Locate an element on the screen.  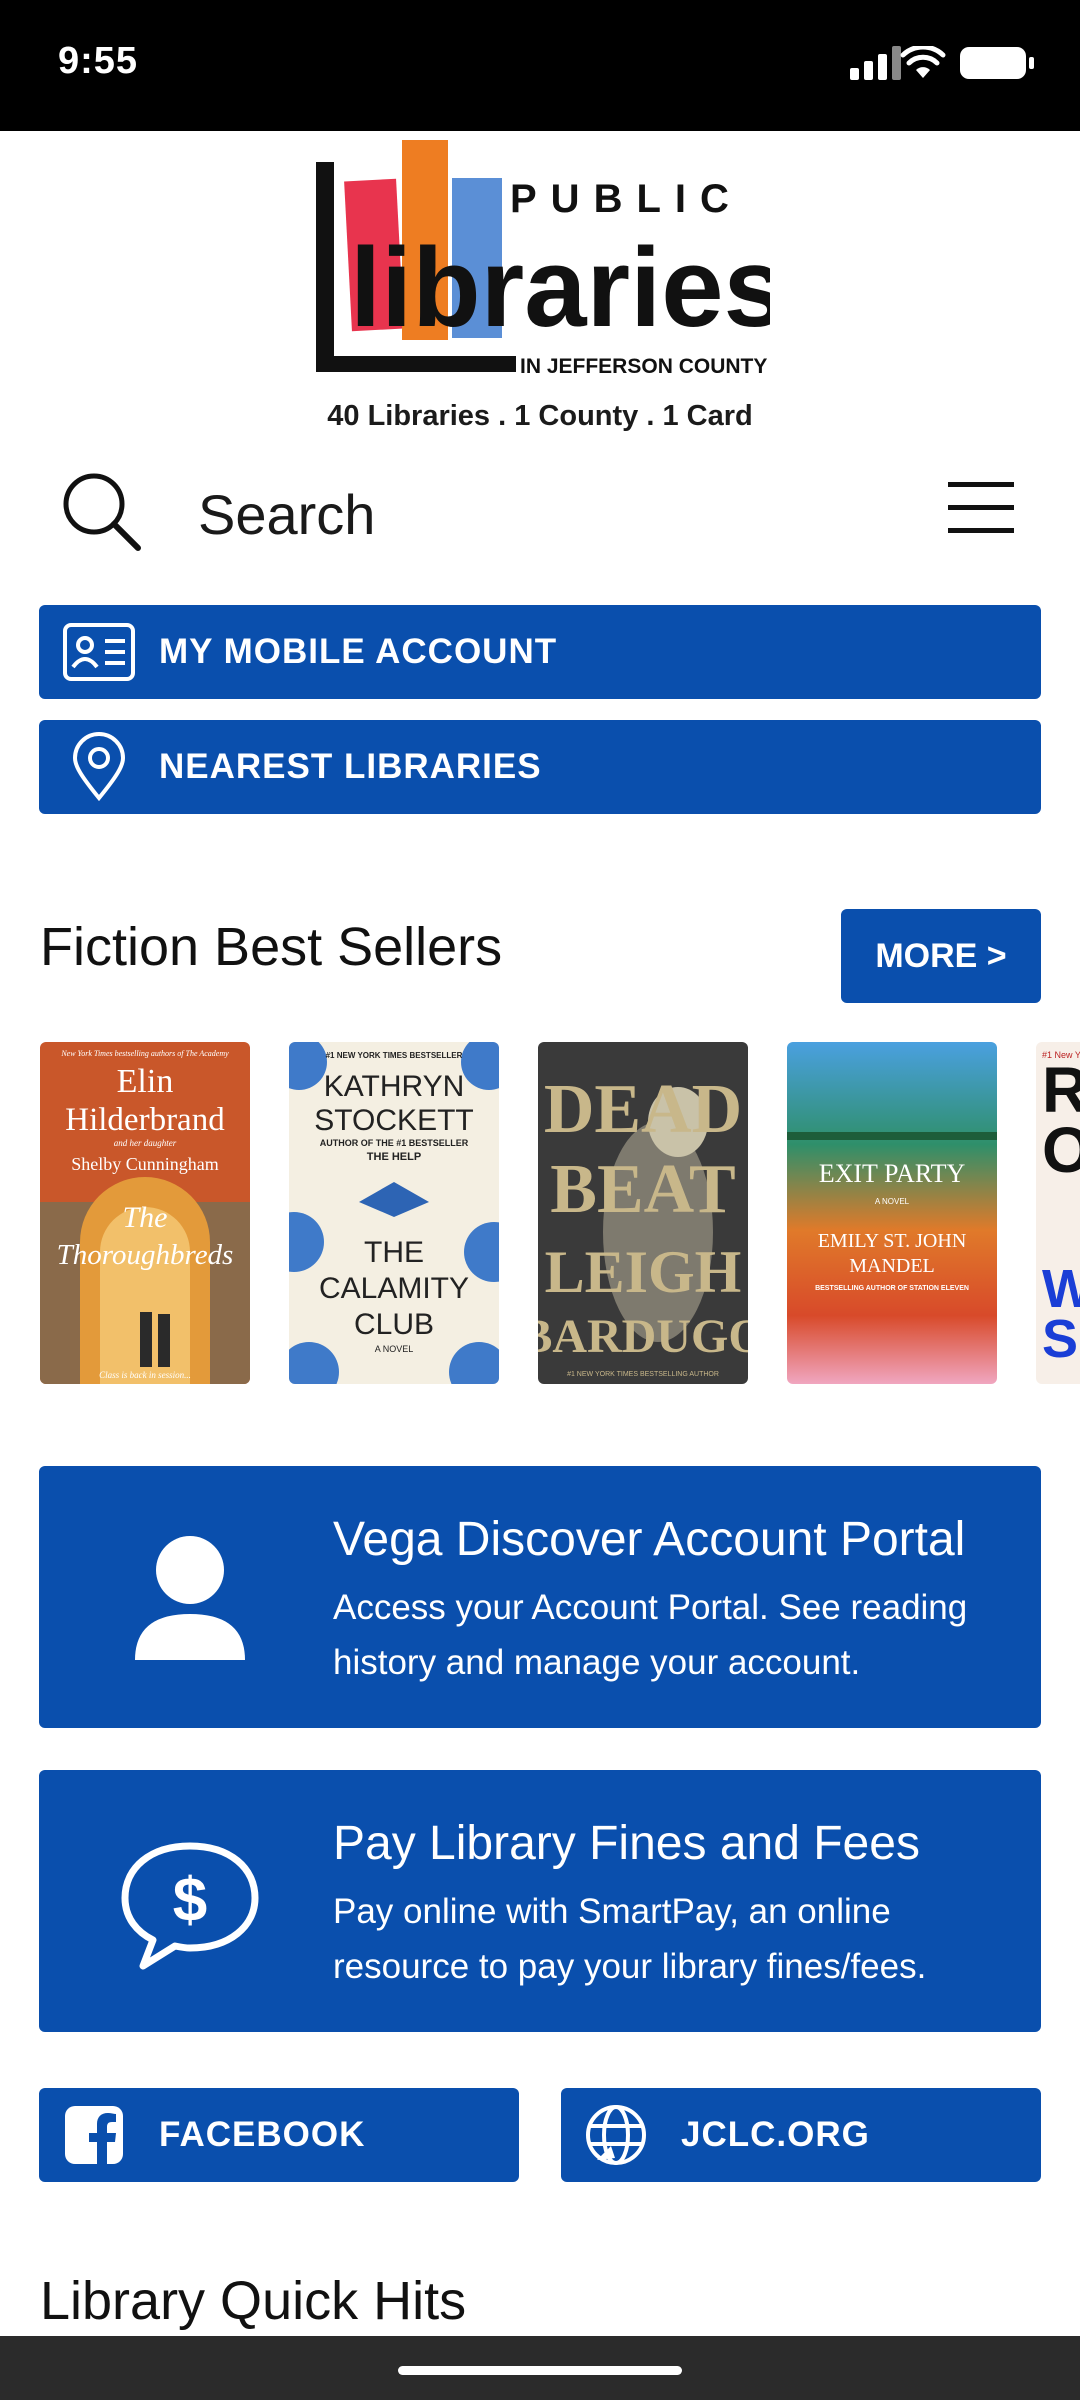
nearest-libraries-button: NEAREST LIBRARIES is located at coordinates (540, 767).